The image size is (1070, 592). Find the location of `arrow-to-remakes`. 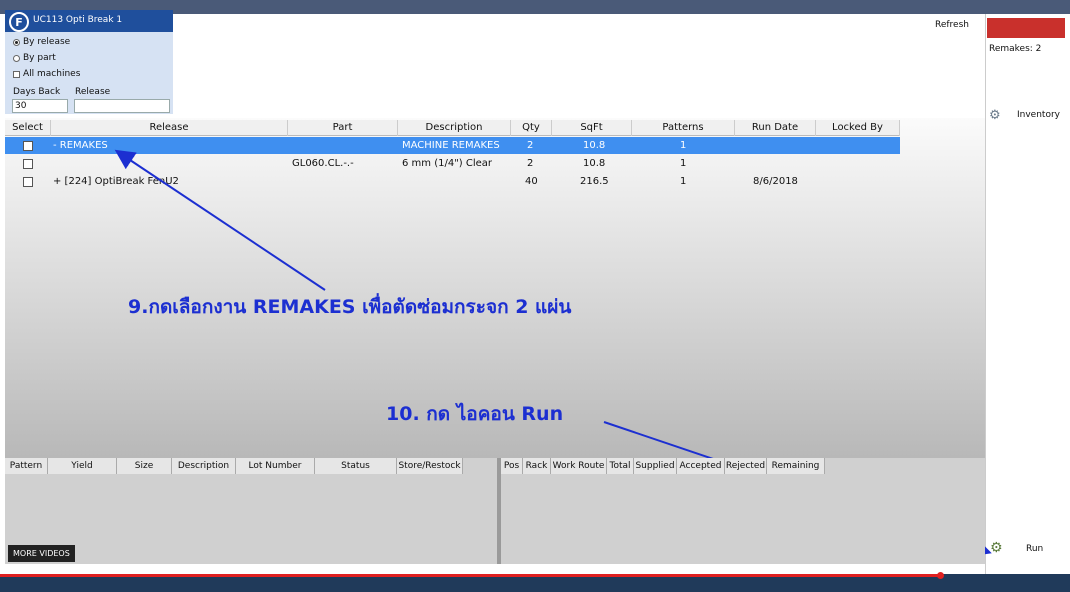

arrow-to-remakes is located at coordinates (220, 220).